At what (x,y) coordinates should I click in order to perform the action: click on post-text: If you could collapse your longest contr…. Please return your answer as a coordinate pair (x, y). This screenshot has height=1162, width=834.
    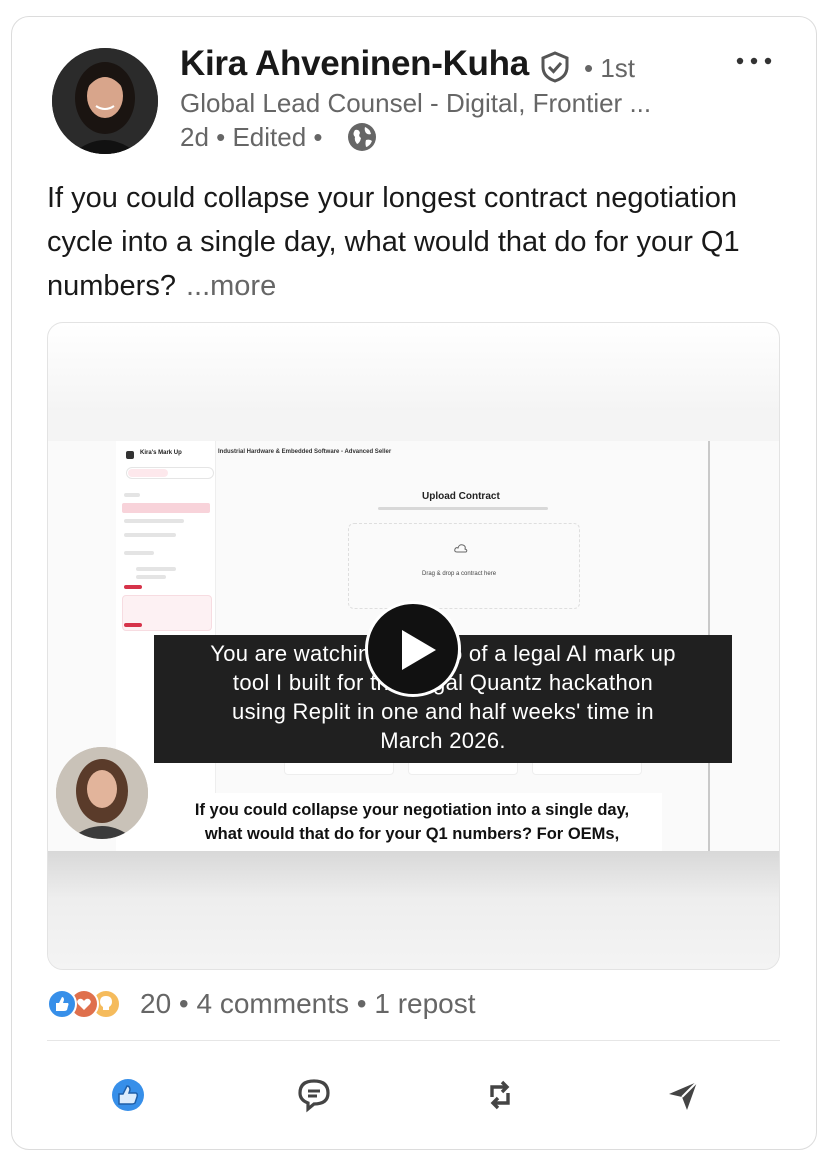
    Looking at the image, I should click on (417, 242).